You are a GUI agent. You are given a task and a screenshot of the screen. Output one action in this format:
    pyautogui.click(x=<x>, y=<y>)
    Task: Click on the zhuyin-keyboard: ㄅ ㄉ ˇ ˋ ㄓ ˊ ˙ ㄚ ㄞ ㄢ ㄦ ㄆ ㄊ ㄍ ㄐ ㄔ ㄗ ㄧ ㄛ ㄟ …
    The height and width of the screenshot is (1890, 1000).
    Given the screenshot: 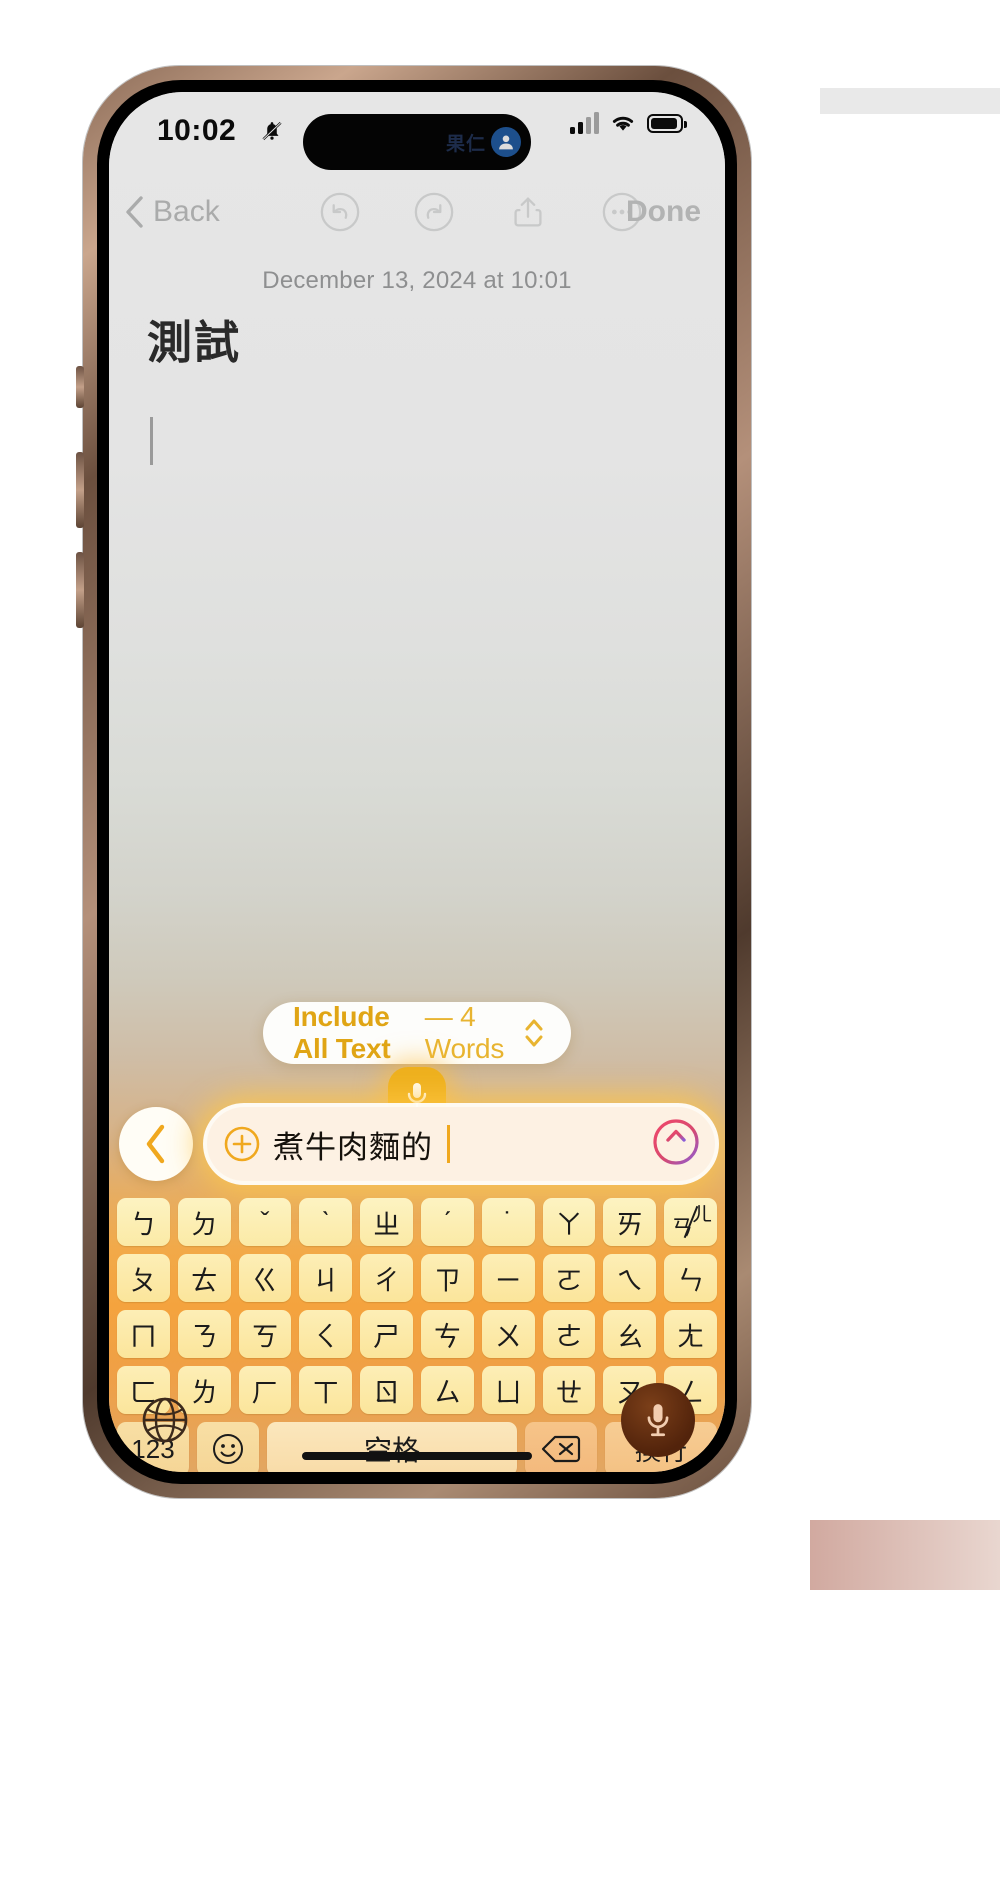 What is the action you would take?
    pyautogui.click(x=417, y=1335)
    